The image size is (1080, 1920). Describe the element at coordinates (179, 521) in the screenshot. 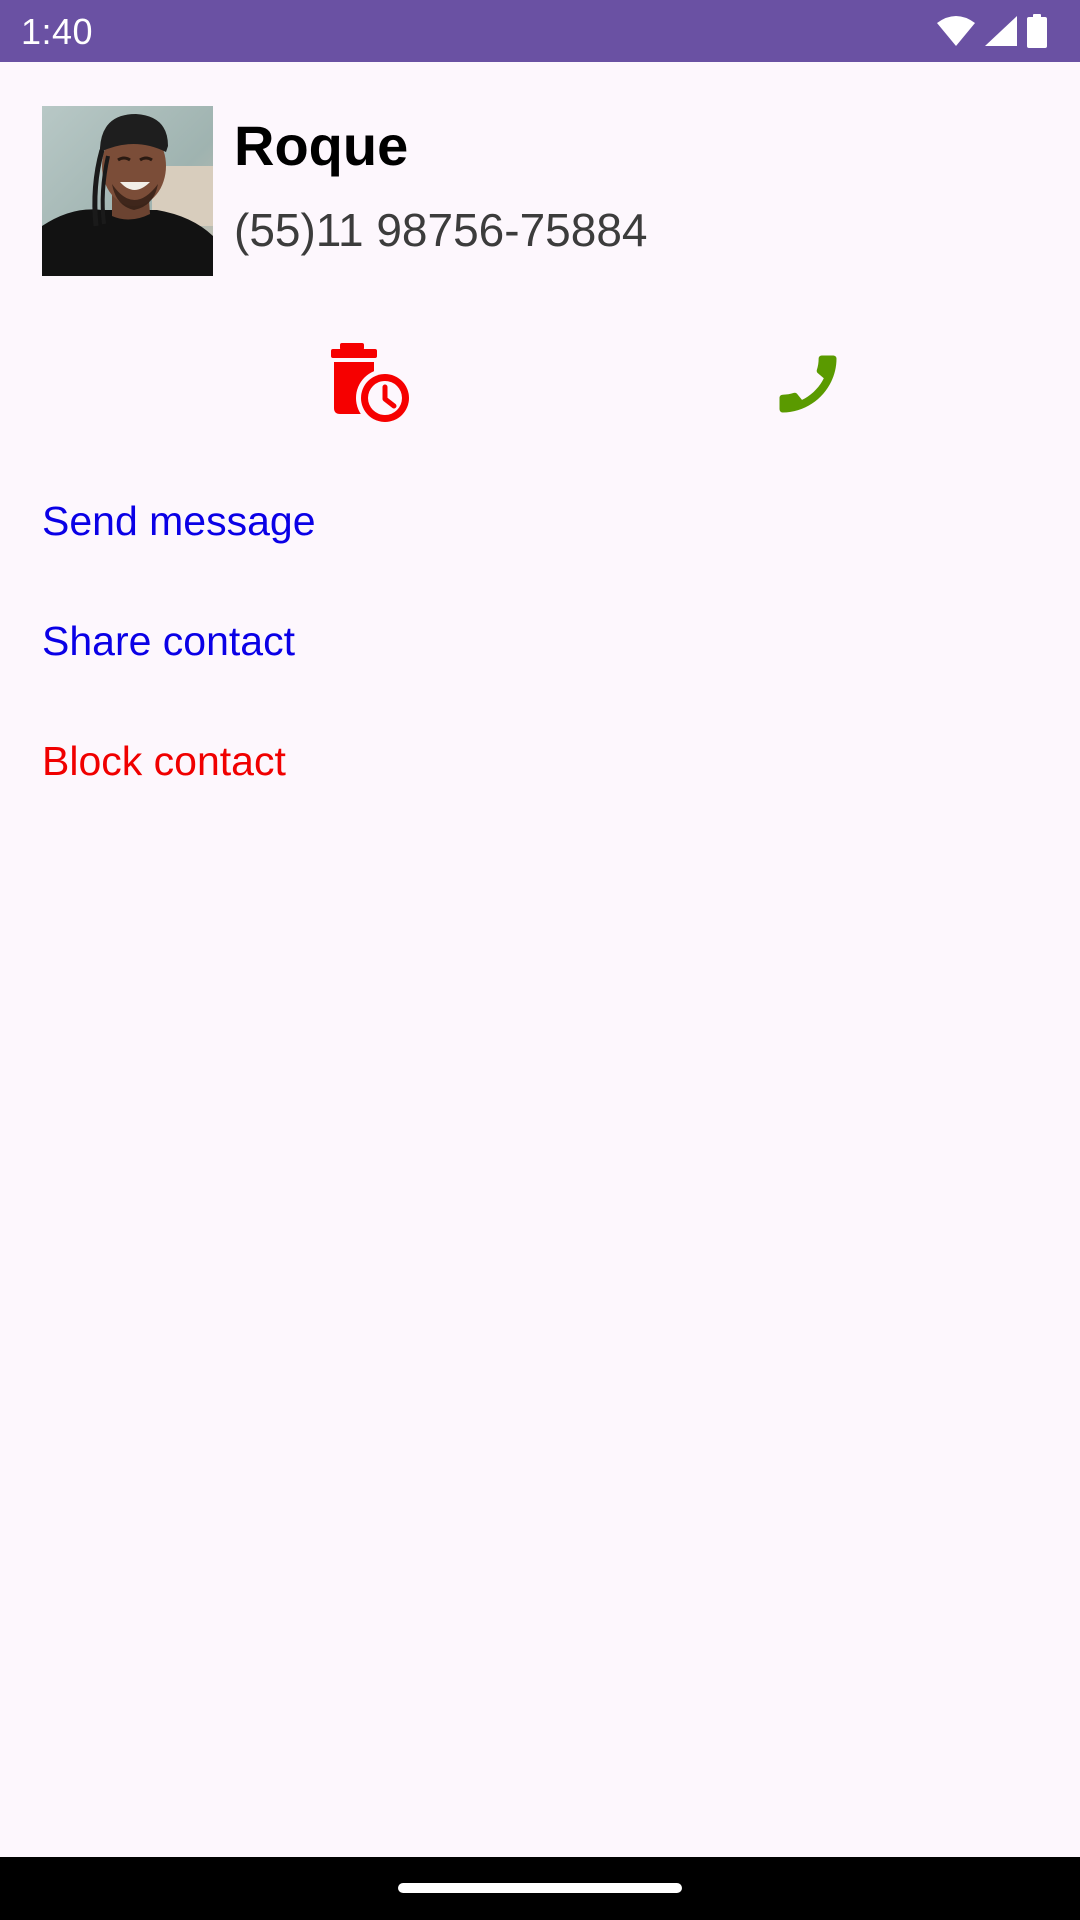

I see `send-message-link: Send message` at that location.